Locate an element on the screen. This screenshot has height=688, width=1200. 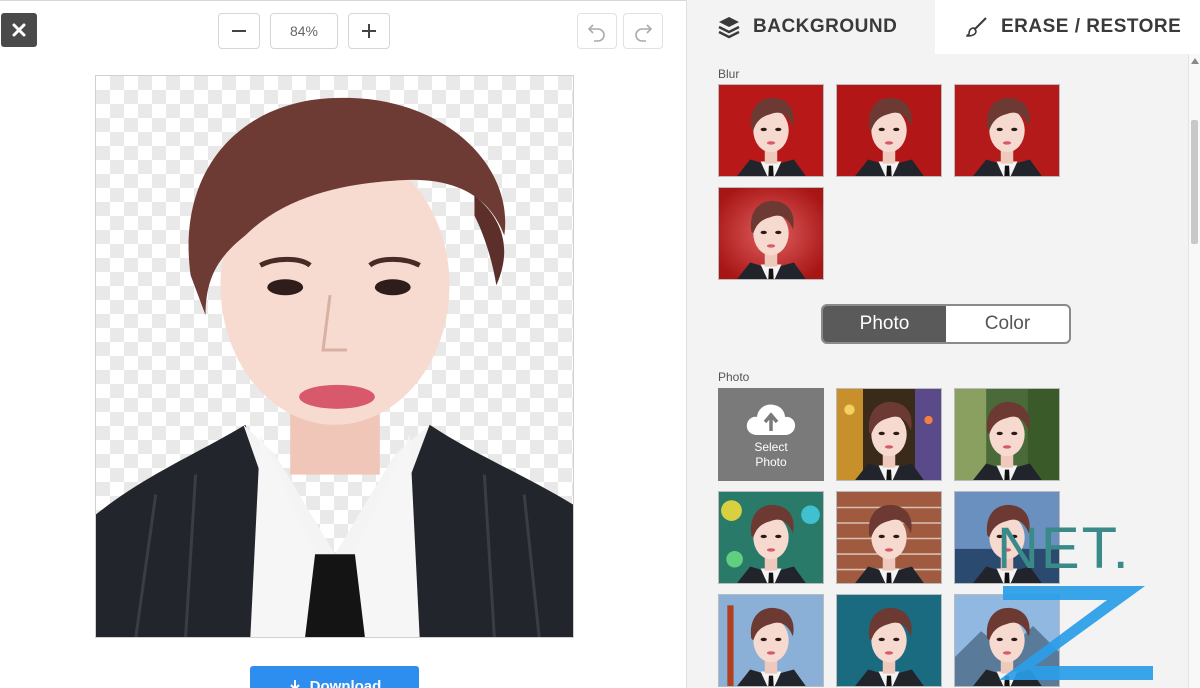
toggle-photo: Photo is located at coordinates (884, 324).